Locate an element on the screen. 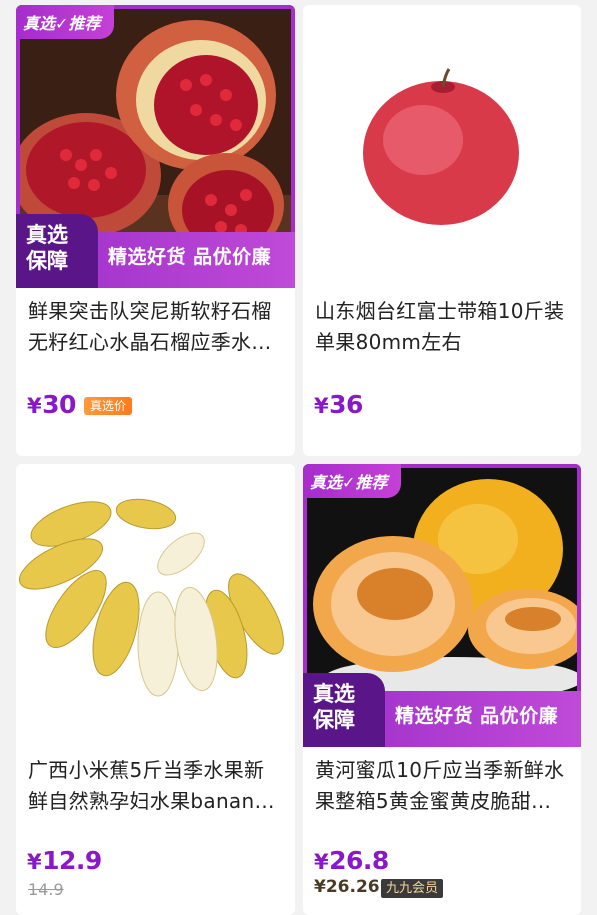 The width and height of the screenshot is (597, 915). price-value: 26.8 is located at coordinates (359, 860).